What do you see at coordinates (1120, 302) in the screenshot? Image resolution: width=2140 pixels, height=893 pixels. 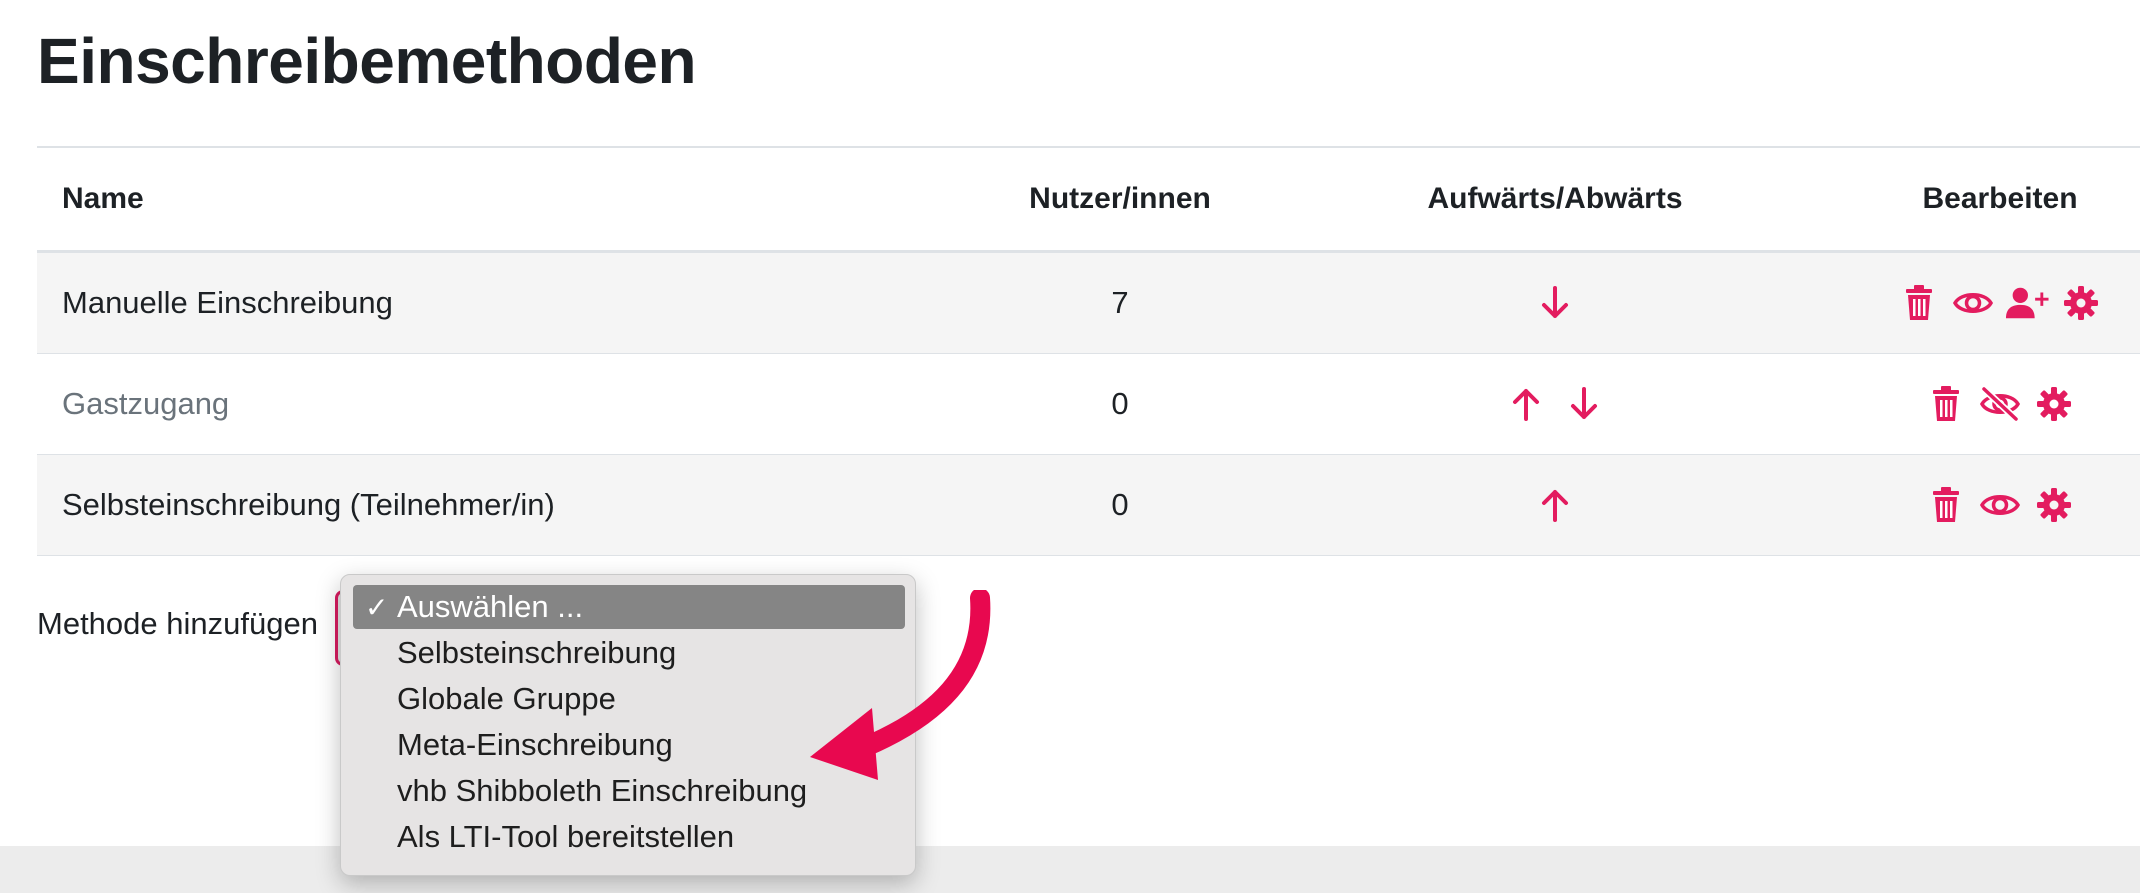 I see `user-count: 7` at bounding box center [1120, 302].